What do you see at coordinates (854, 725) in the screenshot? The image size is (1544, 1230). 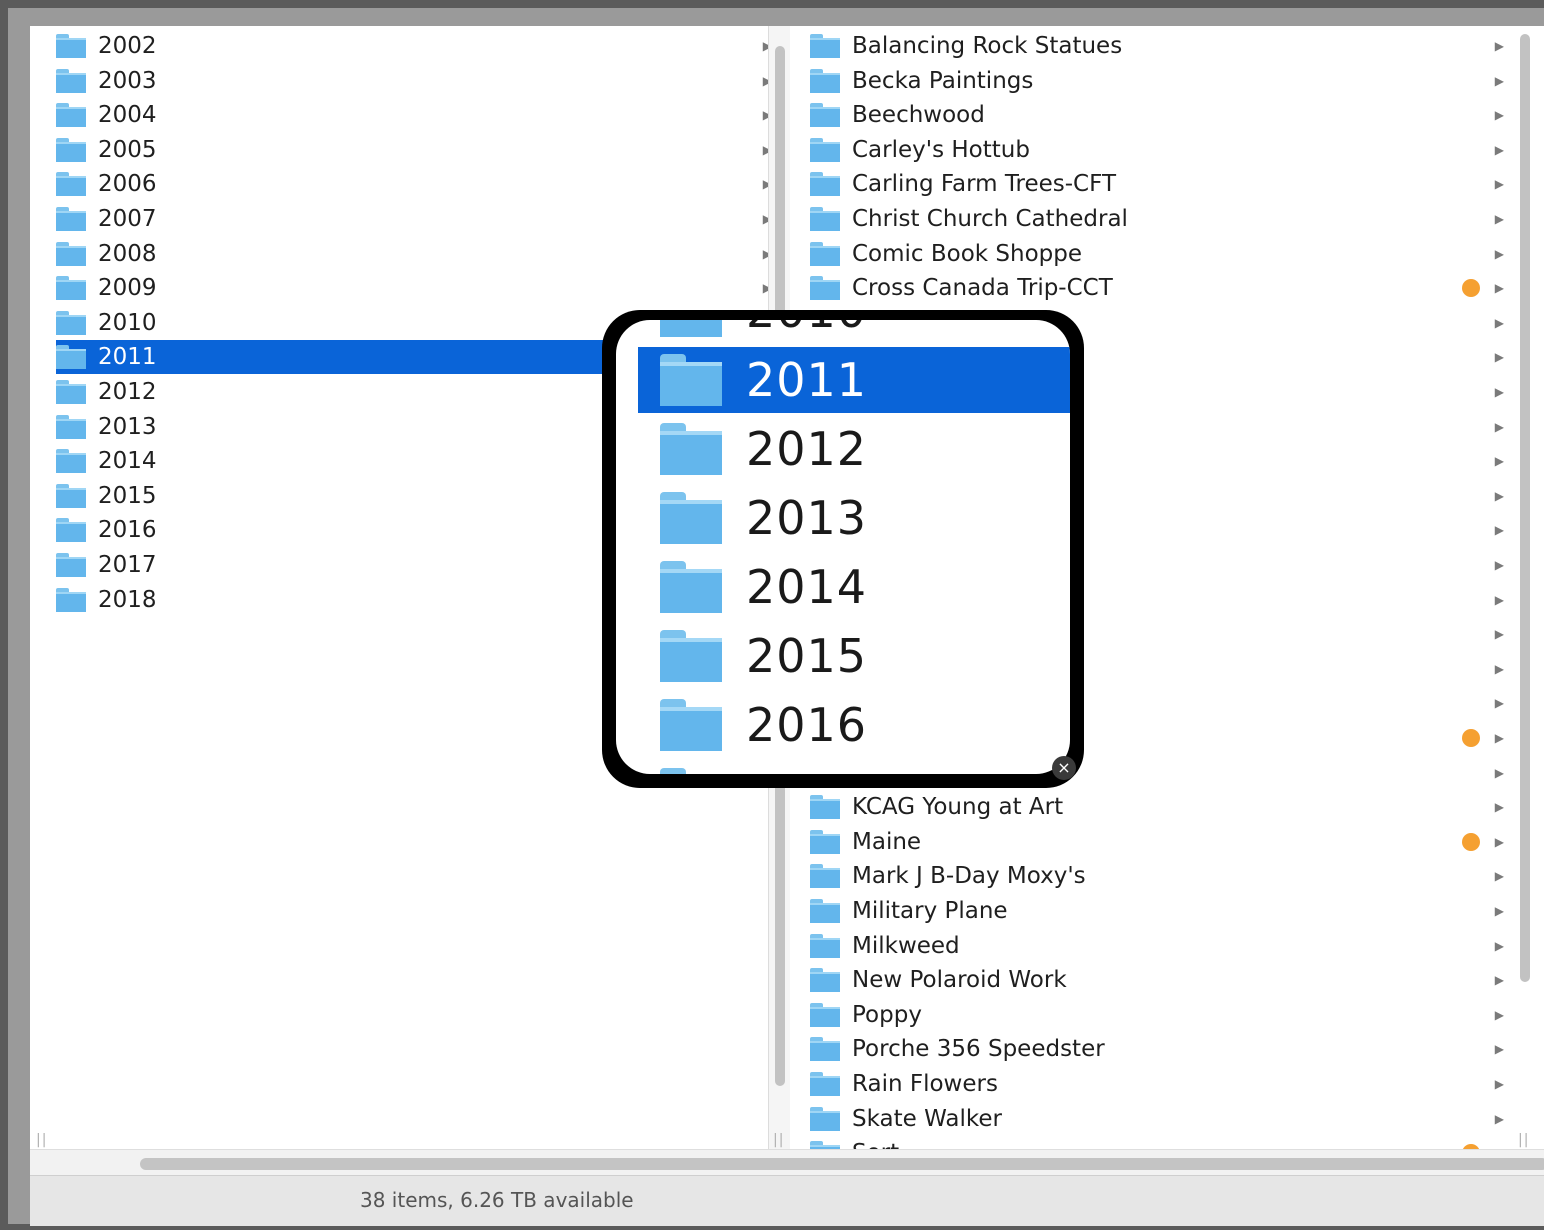 I see `magnified-folder-row: 2016` at bounding box center [854, 725].